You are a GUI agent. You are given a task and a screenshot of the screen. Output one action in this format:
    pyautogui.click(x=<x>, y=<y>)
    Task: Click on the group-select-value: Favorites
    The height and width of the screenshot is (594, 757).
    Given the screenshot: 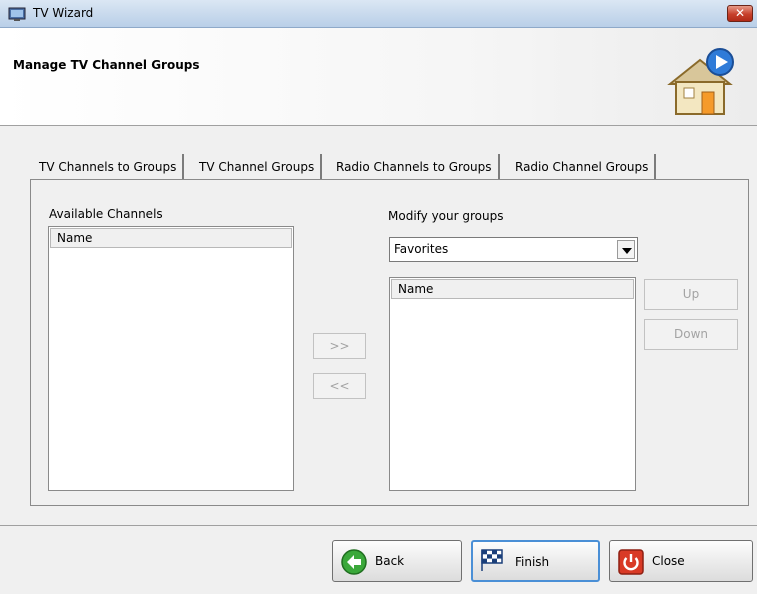 What is the action you would take?
    pyautogui.click(x=421, y=249)
    